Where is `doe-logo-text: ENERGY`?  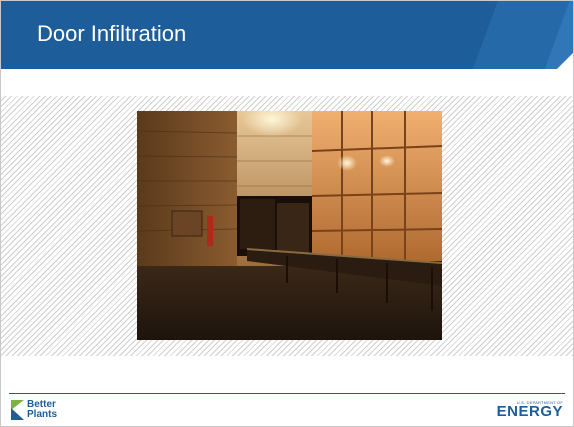
doe-logo-text: ENERGY is located at coordinates (529, 411).